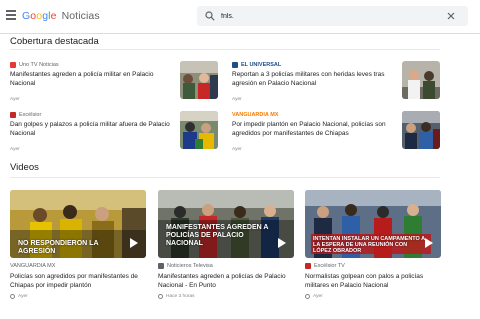 The width and height of the screenshot is (480, 319). I want to click on google-news-logo: Google Noticias, so click(61, 16).